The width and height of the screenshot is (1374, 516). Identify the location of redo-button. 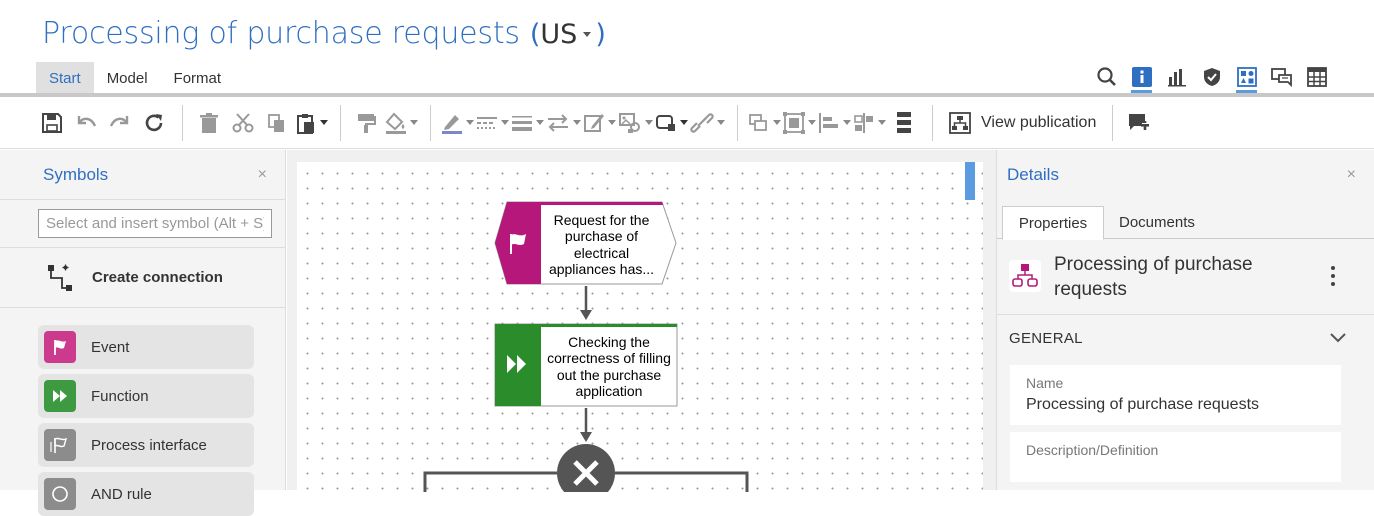
(120, 123).